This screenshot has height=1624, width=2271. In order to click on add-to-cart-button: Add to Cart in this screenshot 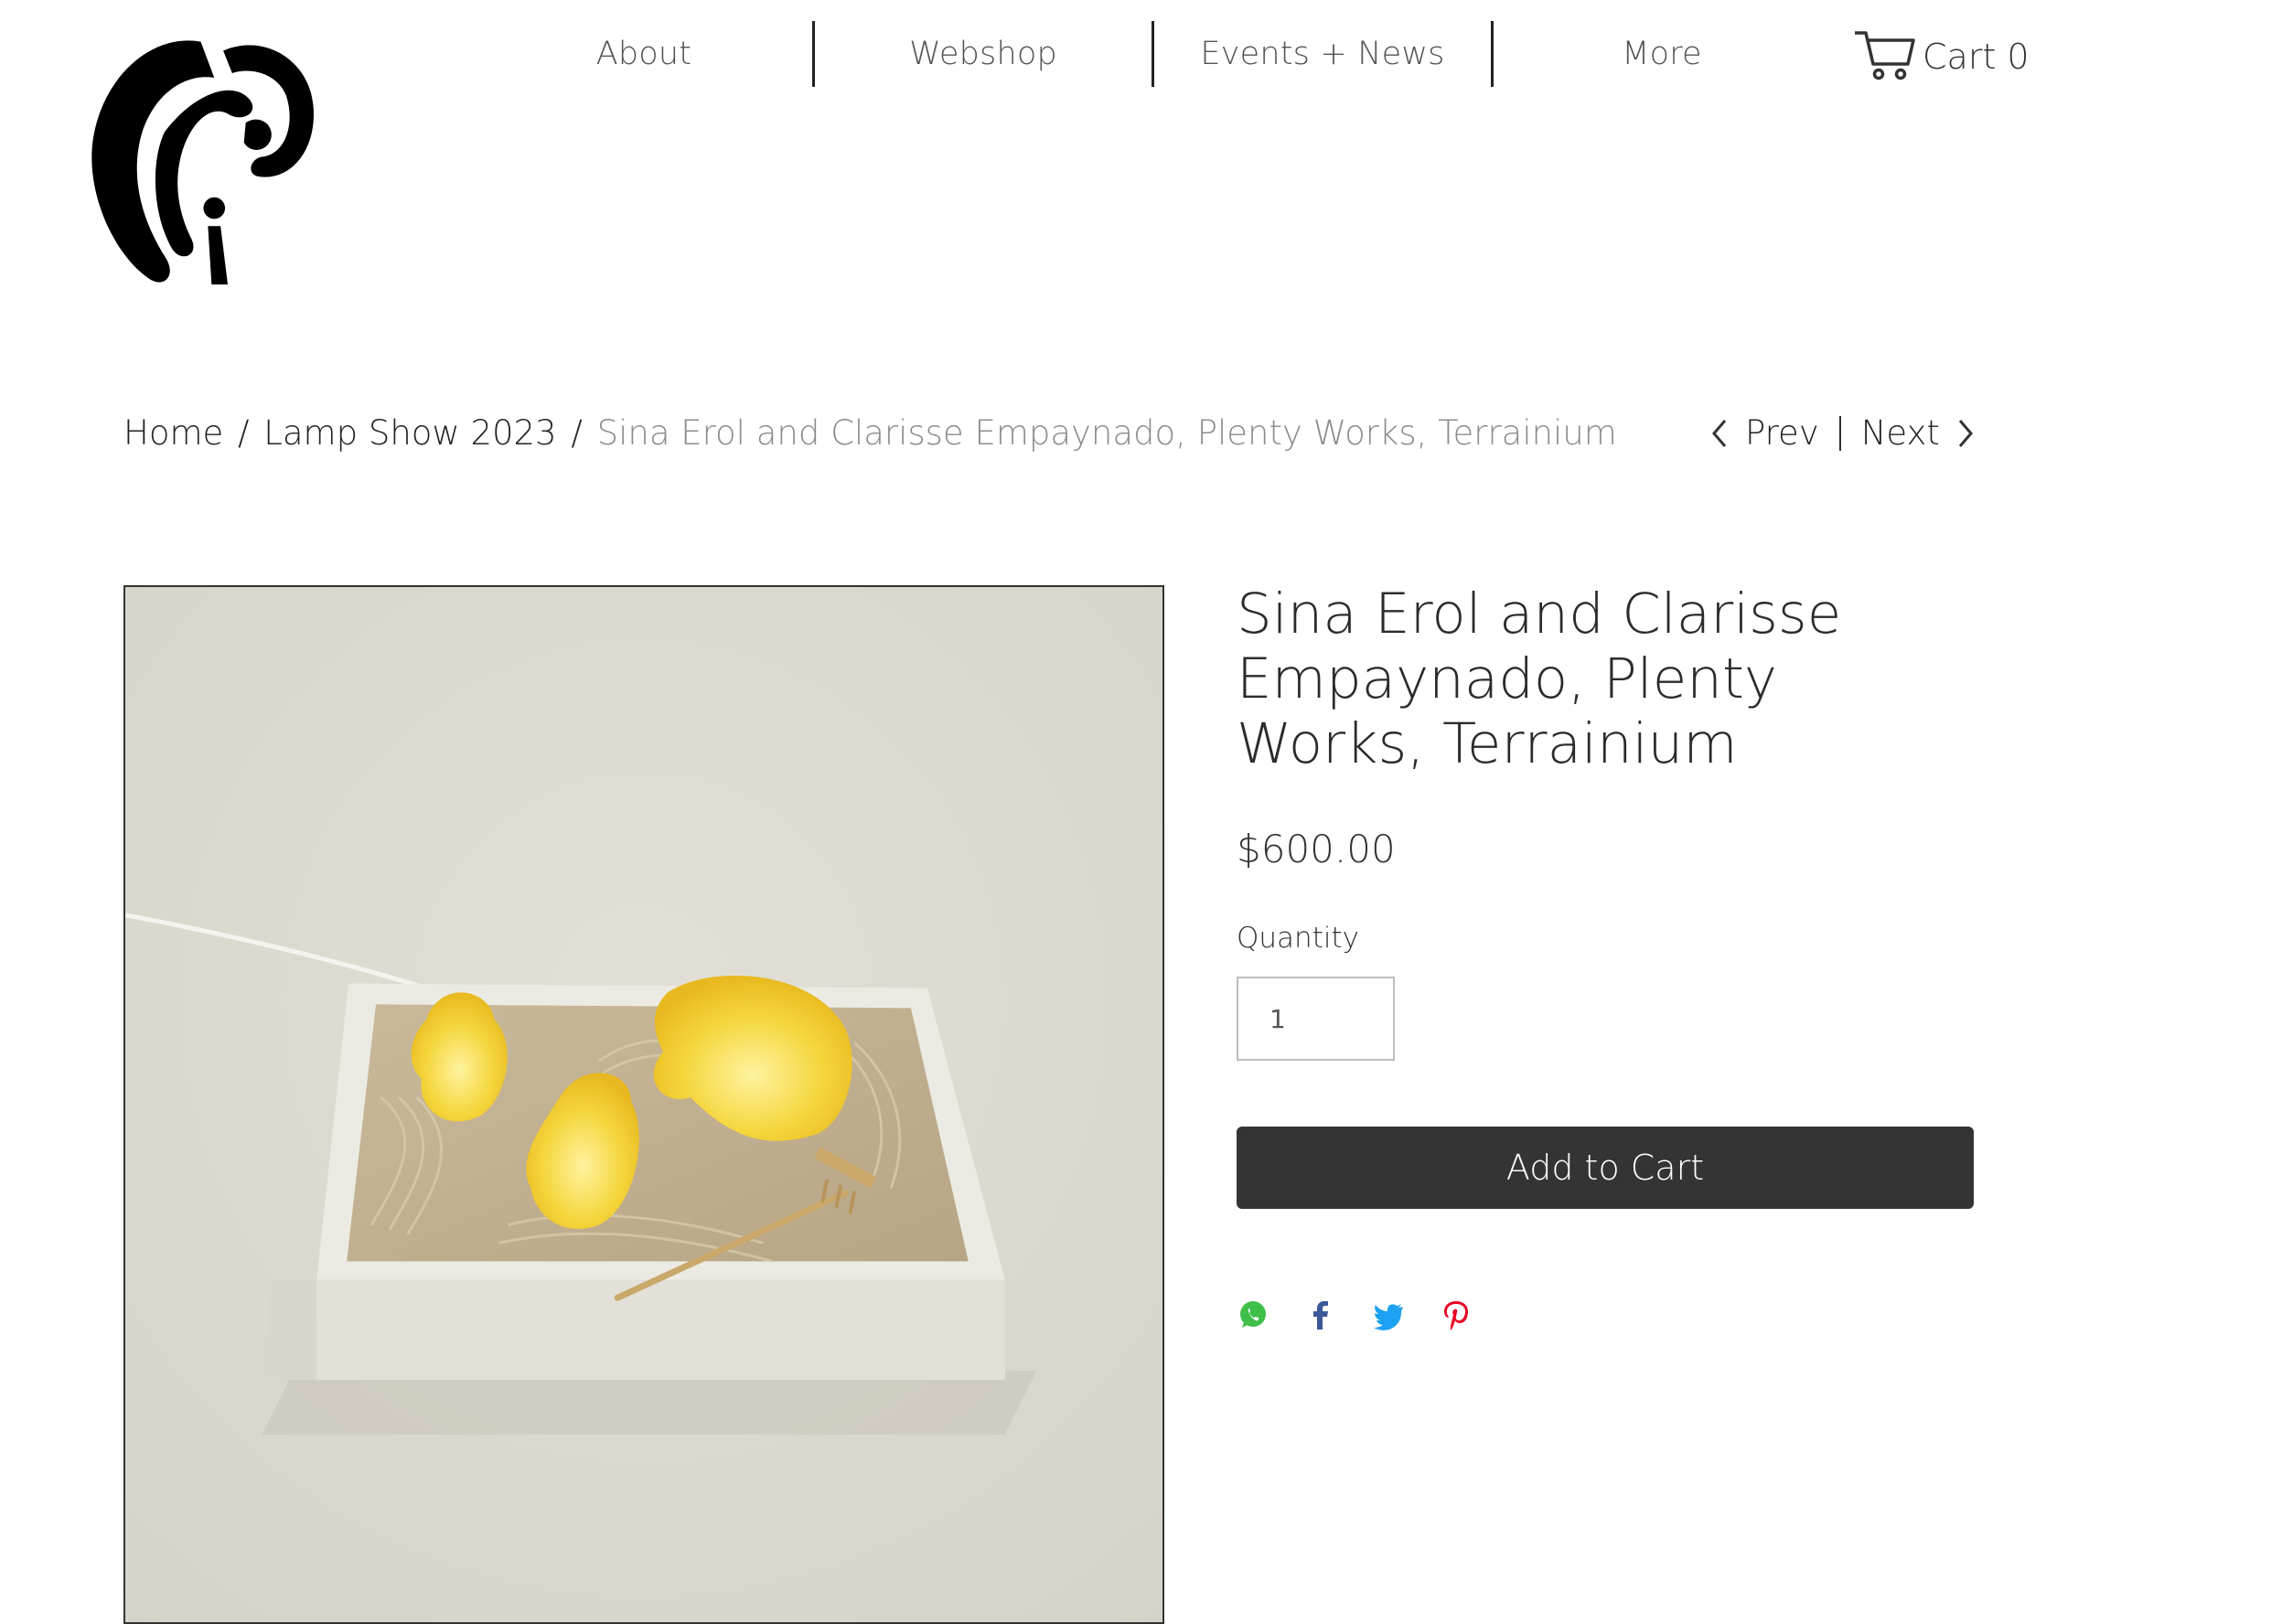, I will do `click(1606, 1168)`.